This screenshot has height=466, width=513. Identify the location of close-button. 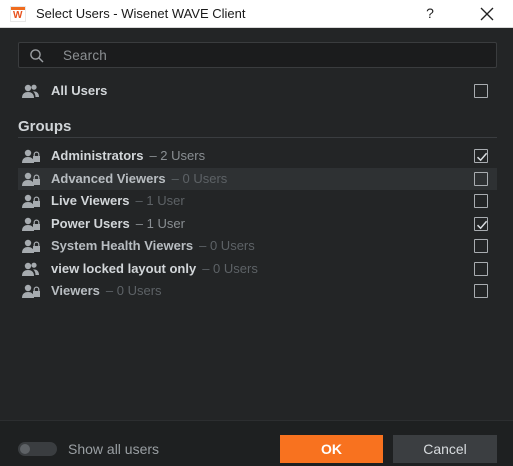
(487, 14).